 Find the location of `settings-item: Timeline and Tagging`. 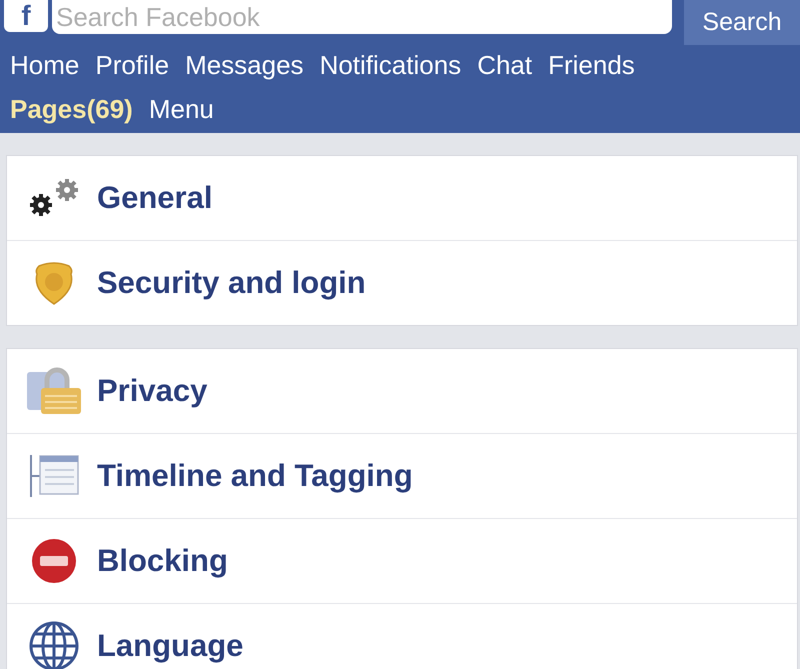

settings-item: Timeline and Tagging is located at coordinates (402, 475).